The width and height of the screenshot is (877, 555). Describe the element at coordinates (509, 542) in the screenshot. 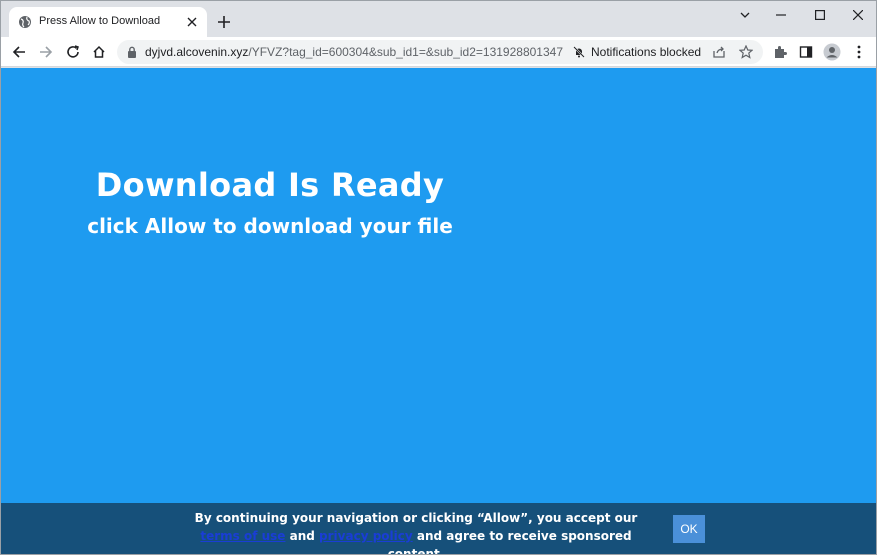

I see `consent-text-end: and agree to receive sponsored content.` at that location.